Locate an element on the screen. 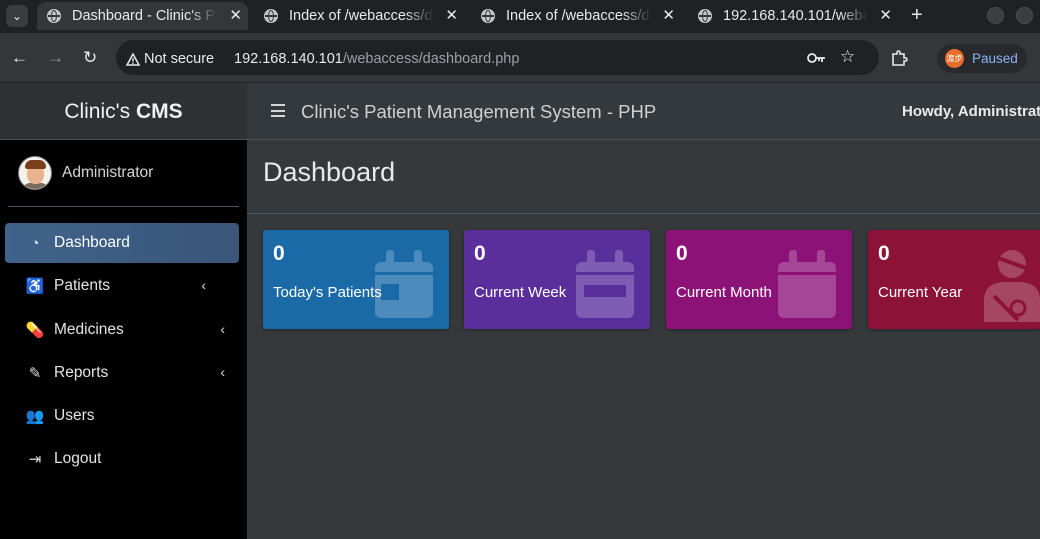 The width and height of the screenshot is (1040, 539). profile-avatar: 渡步 is located at coordinates (954, 58).